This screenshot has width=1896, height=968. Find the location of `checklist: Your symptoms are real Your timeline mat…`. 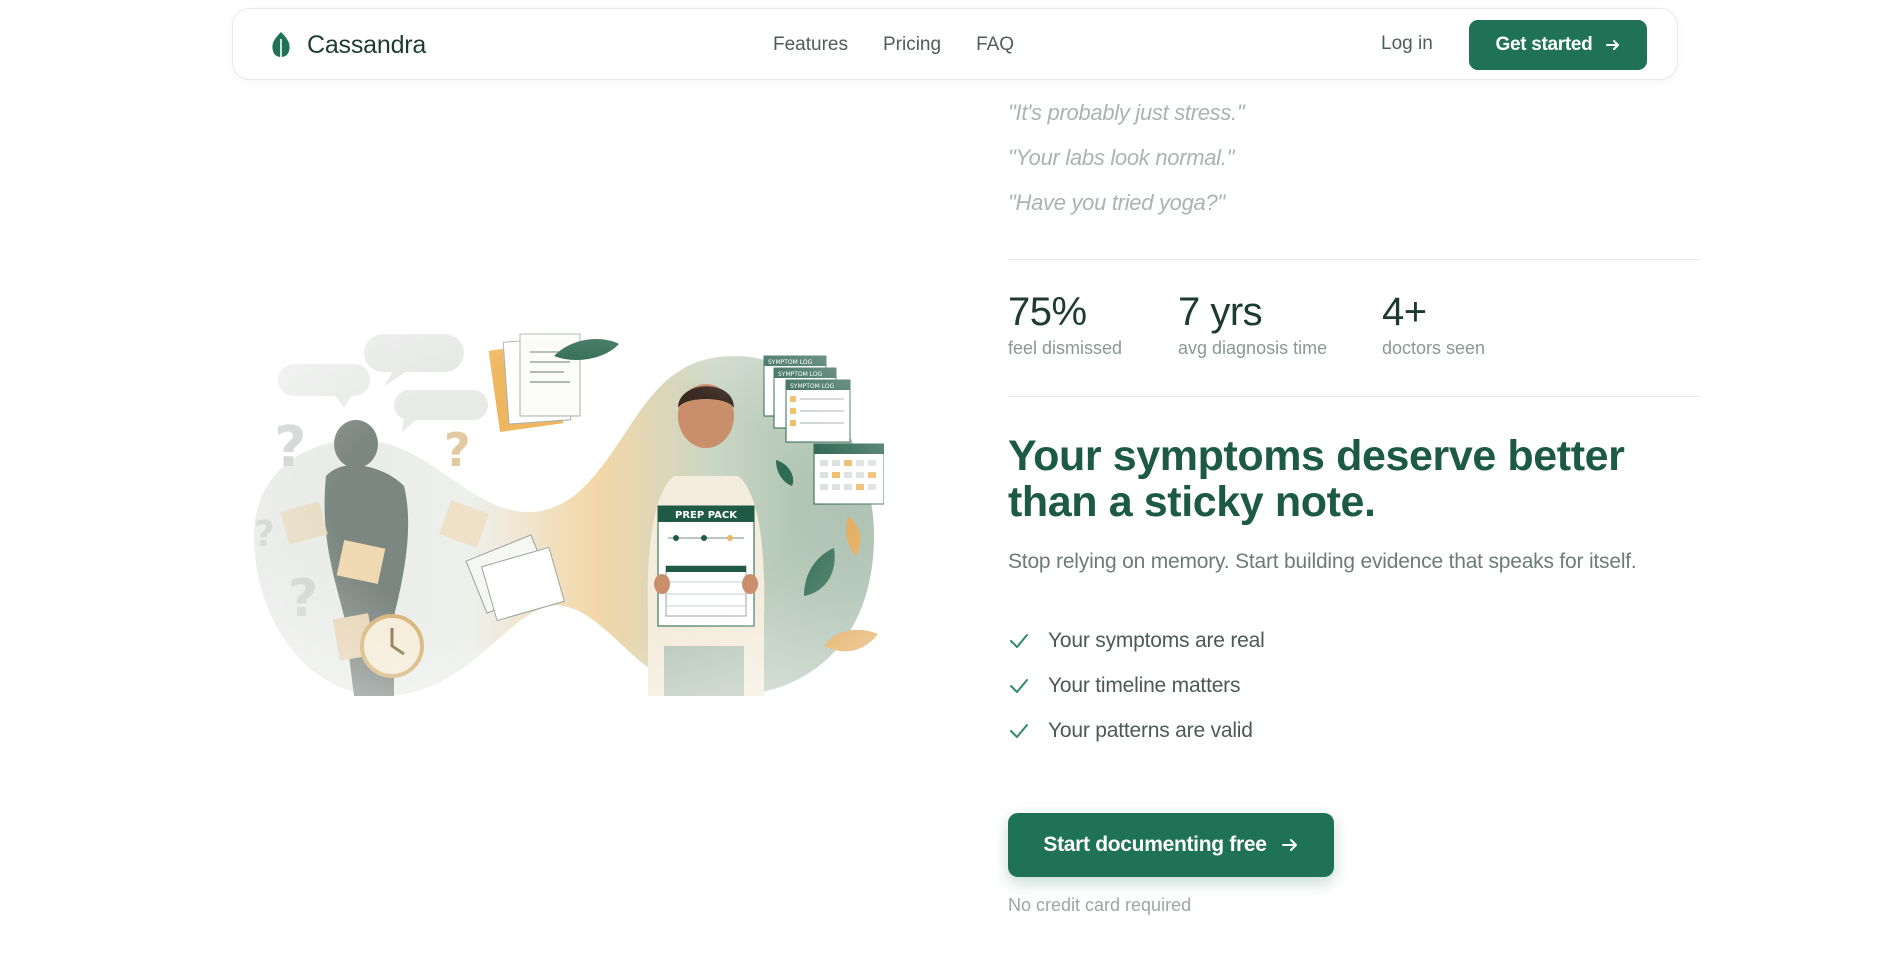

checklist: Your symptoms are real Your timeline mat… is located at coordinates (1136, 685).